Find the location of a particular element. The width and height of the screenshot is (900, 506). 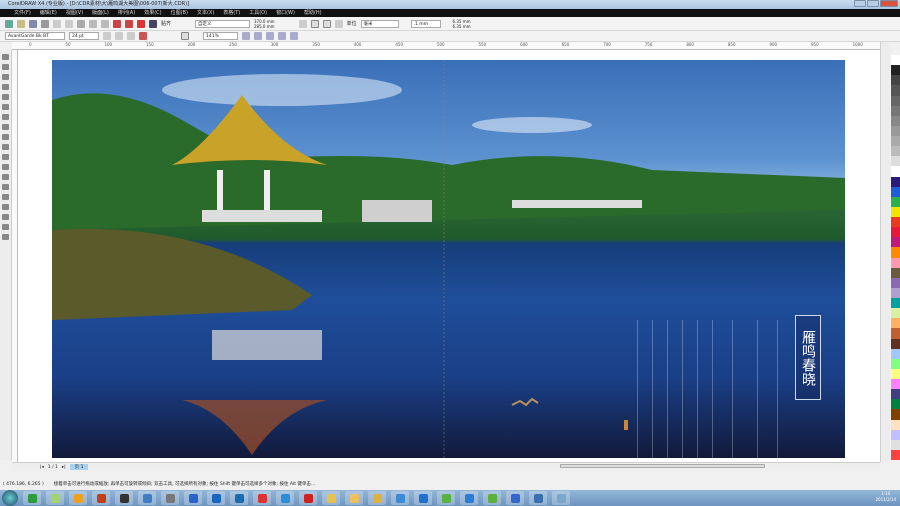

menu-layout: 版面(L) is located at coordinates (100, 13).